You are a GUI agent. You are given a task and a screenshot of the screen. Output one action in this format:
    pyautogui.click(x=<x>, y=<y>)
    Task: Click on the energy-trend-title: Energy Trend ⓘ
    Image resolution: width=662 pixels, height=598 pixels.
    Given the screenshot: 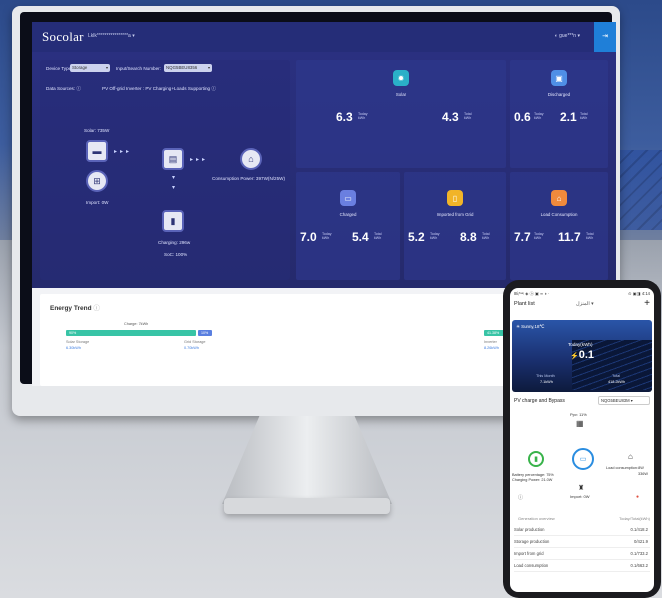 What is the action you would take?
    pyautogui.click(x=75, y=307)
    